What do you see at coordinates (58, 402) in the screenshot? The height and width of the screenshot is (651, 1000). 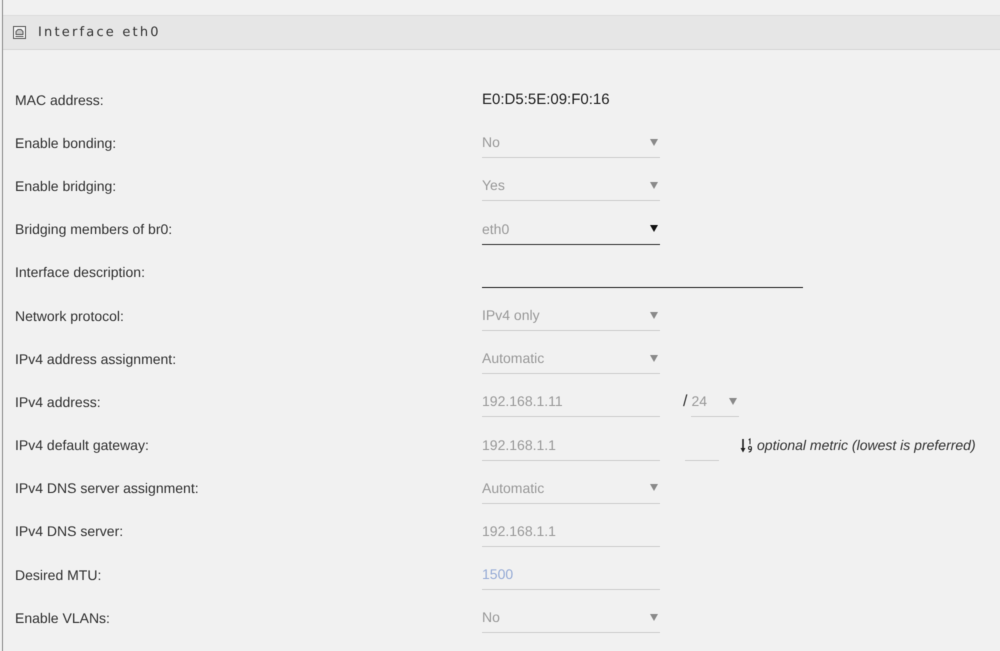 I see `field-label: IPv4 address:` at bounding box center [58, 402].